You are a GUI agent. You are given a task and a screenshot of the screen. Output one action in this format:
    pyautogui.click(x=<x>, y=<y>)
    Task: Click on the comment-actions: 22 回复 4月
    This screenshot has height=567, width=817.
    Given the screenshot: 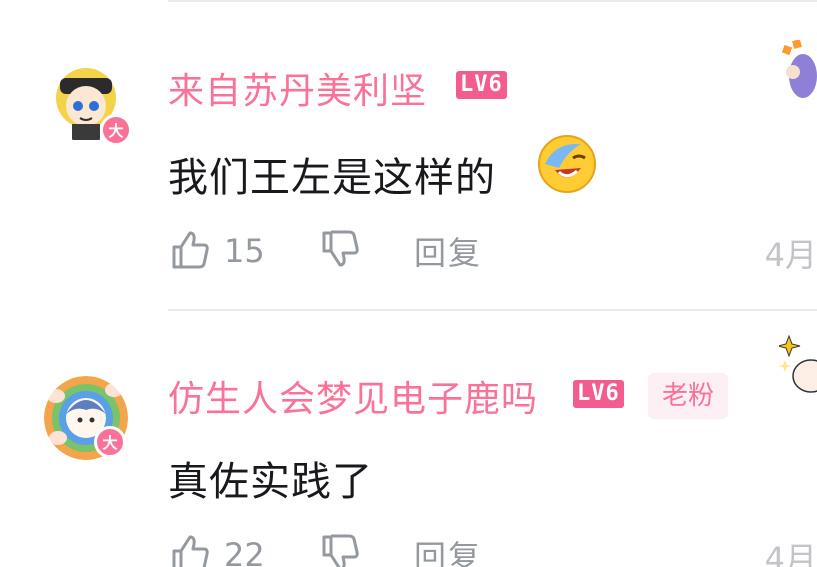 What is the action you would take?
    pyautogui.click(x=492, y=548)
    